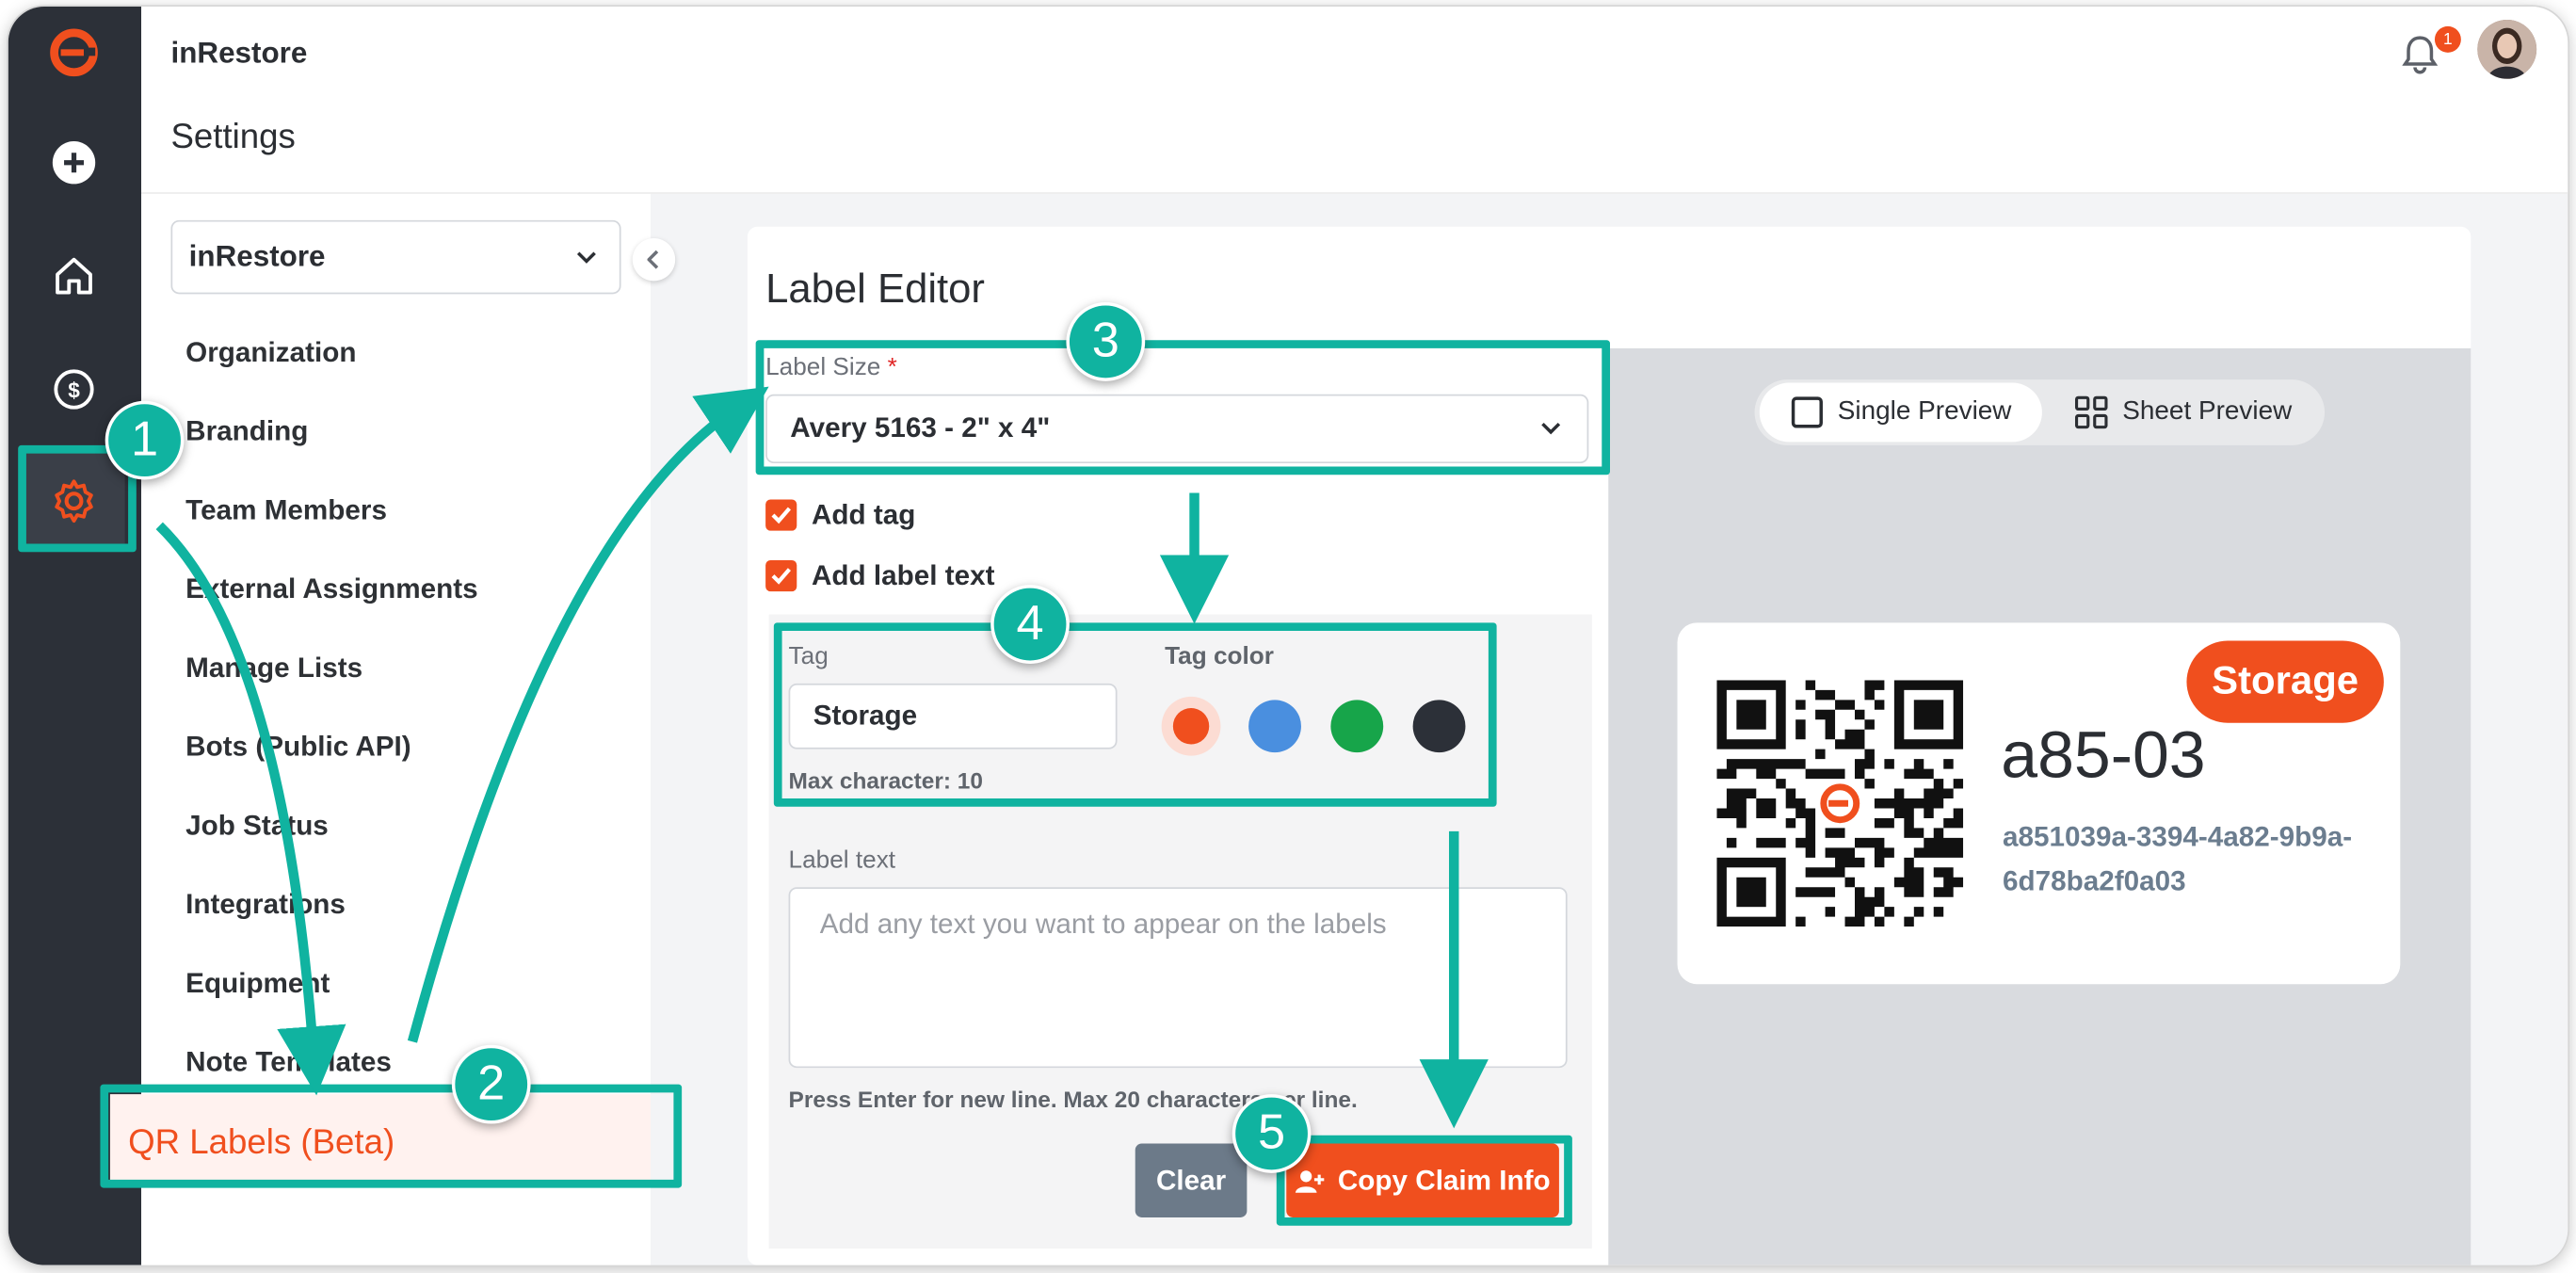  Describe the element at coordinates (1030, 624) in the screenshot. I see `step-4-badge: 4` at that location.